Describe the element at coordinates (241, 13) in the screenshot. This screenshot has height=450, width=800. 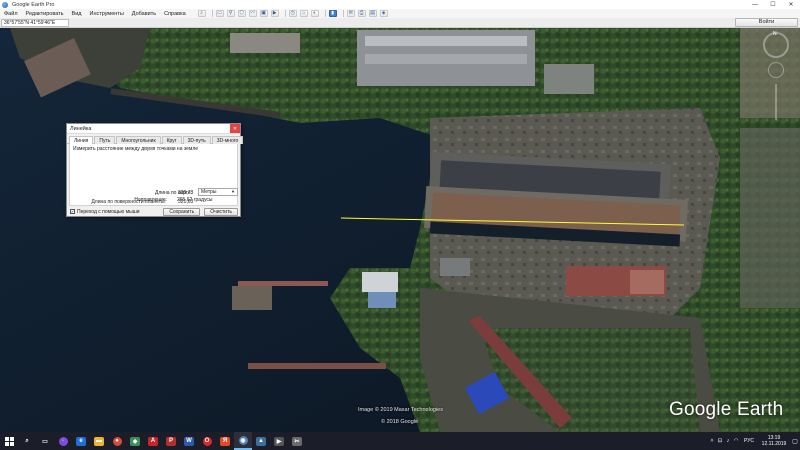
I see `polygon-icon: ⬠` at that location.